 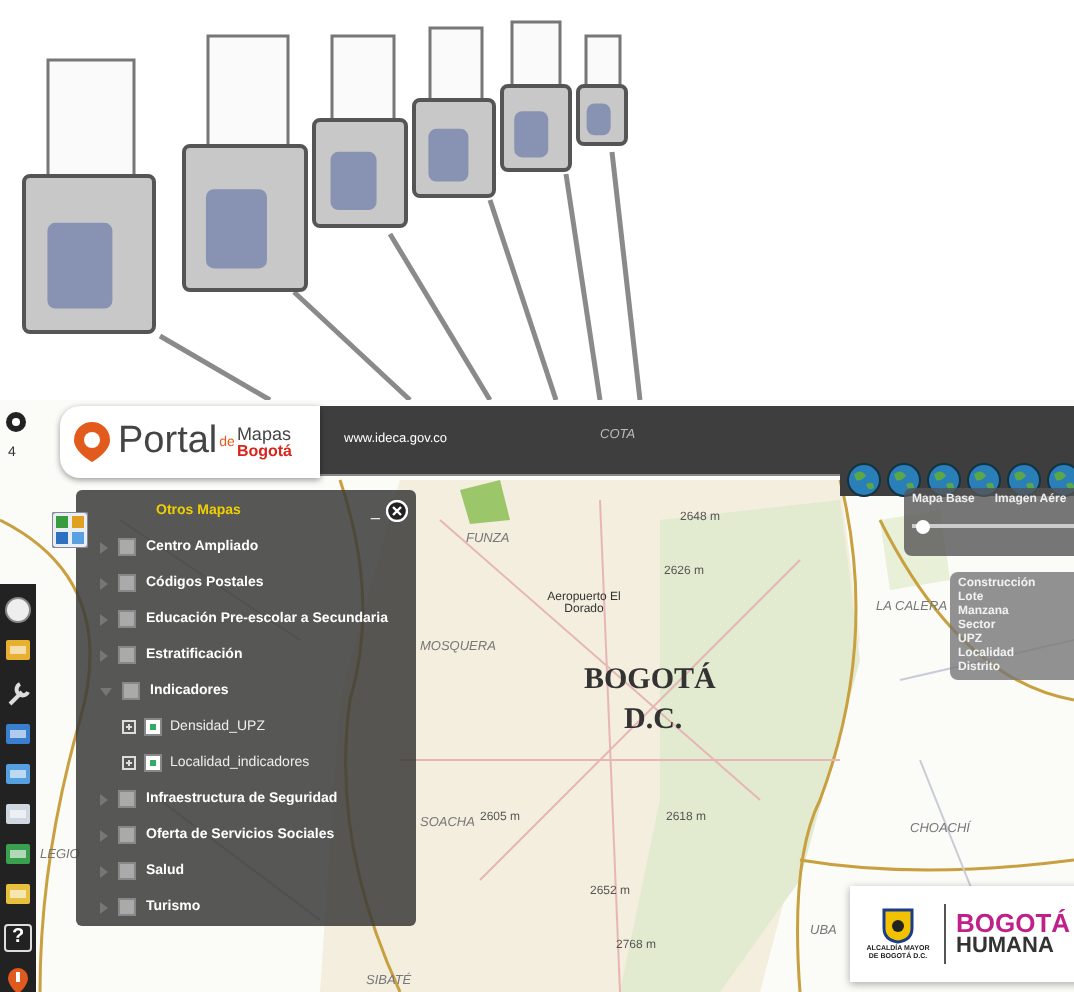 What do you see at coordinates (397, 510) in the screenshot?
I see `close-icon` at bounding box center [397, 510].